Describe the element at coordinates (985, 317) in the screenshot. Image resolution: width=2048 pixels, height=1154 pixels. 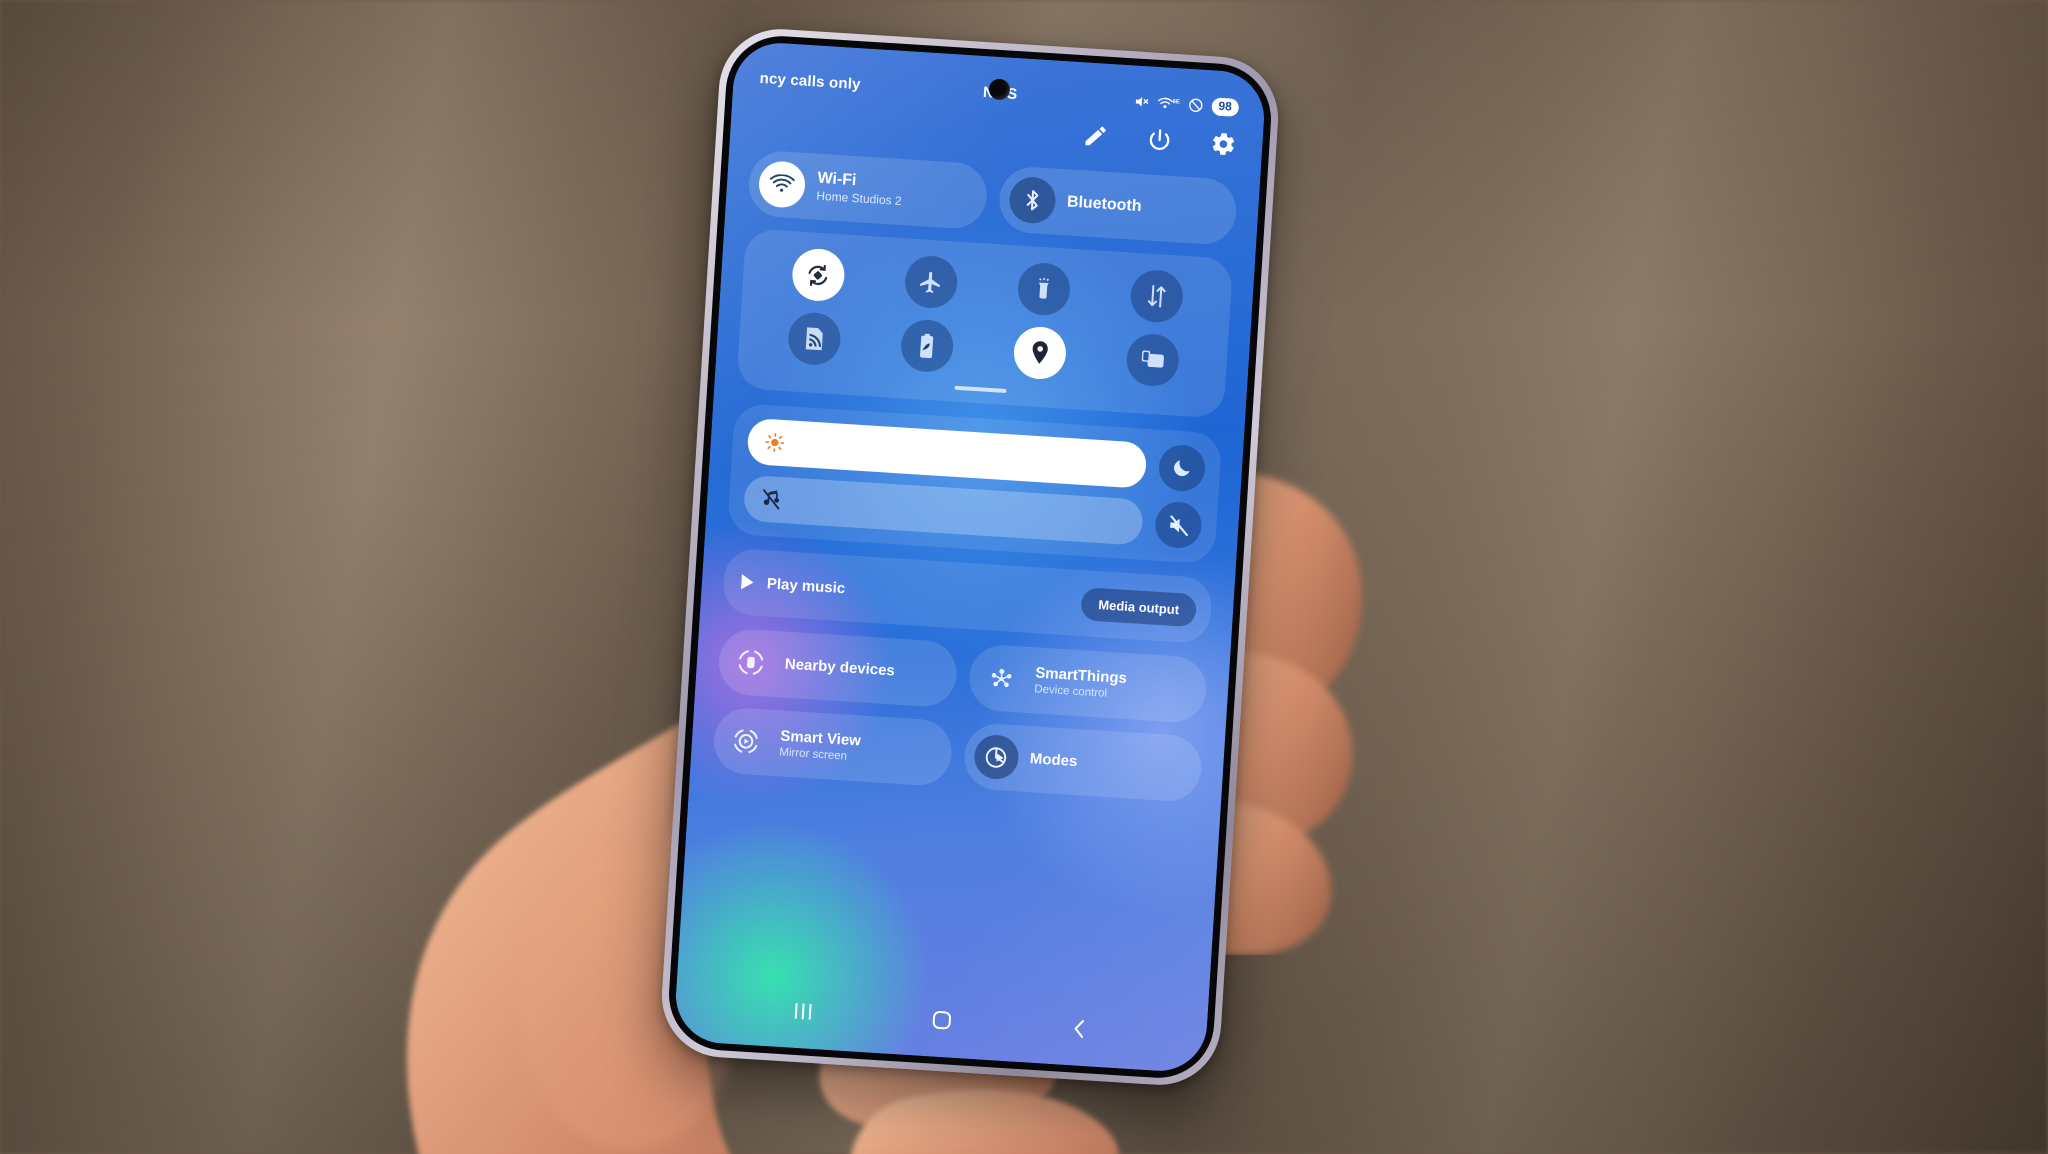
I see `toggle-grid` at that location.